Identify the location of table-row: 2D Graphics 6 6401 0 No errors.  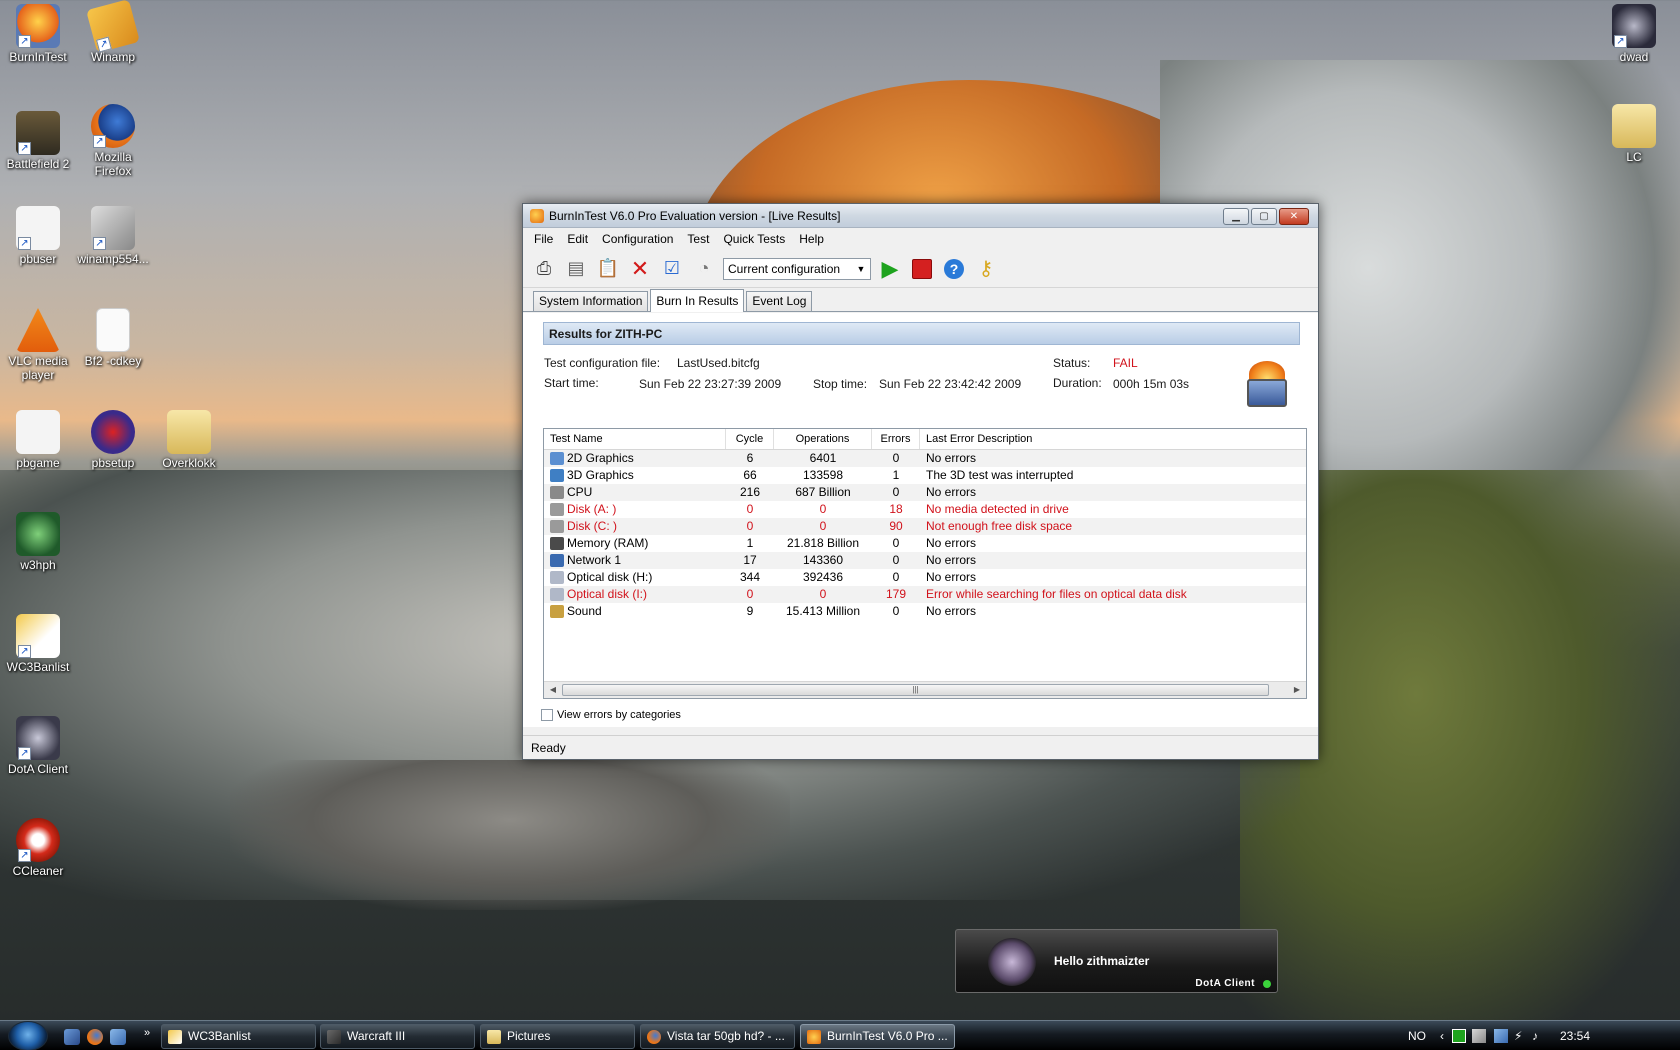
(925, 458).